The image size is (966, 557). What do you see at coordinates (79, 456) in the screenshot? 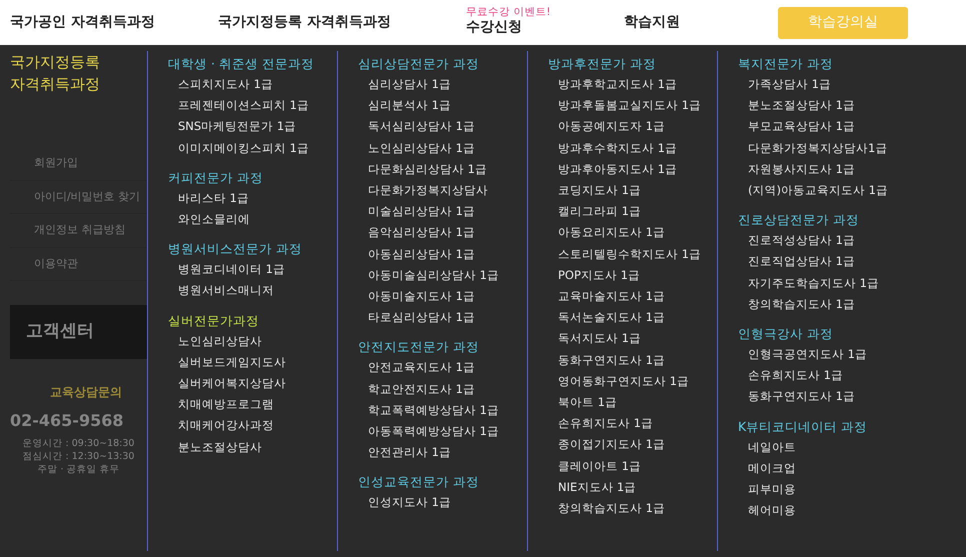
I see `hours-text: 점심시간 : 12:30~13:30` at bounding box center [79, 456].